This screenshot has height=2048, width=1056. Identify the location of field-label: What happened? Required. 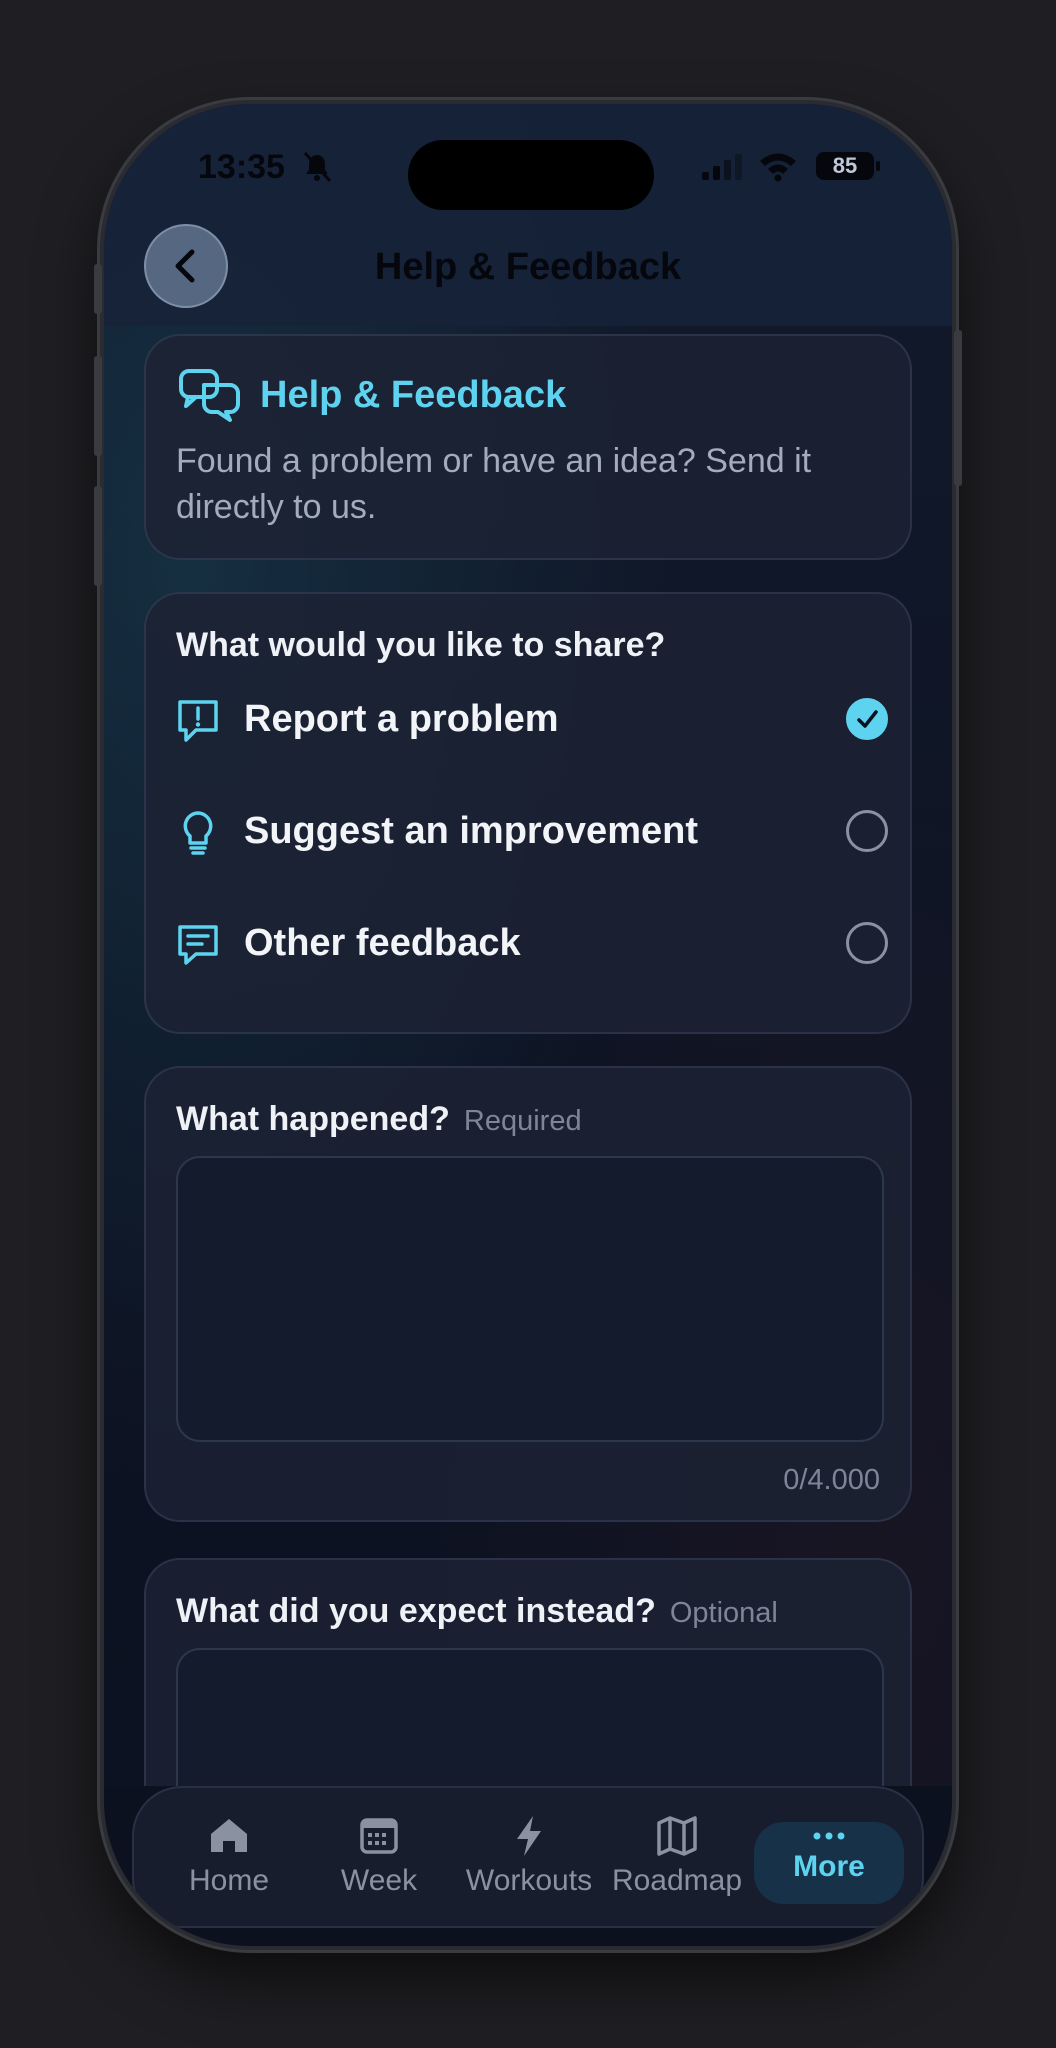
(379, 1119).